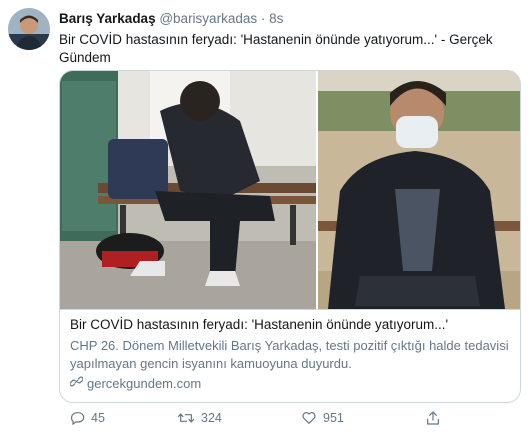 The width and height of the screenshot is (530, 441). I want to click on share-icon, so click(433, 418).